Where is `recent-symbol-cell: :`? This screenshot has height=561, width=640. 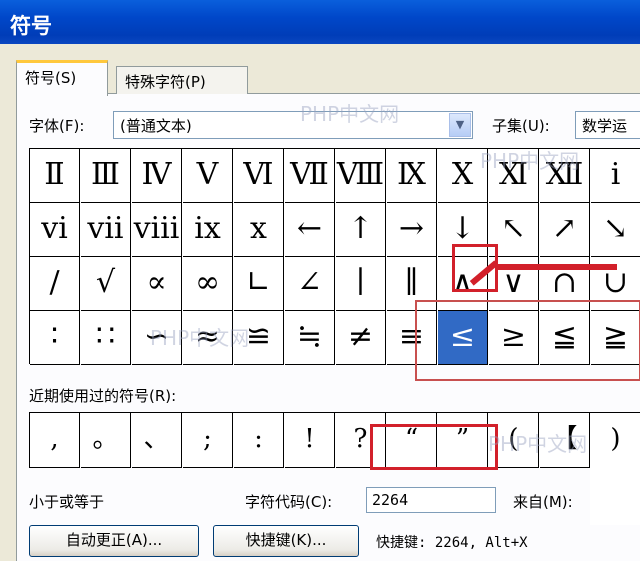
recent-symbol-cell: : is located at coordinates (259, 440).